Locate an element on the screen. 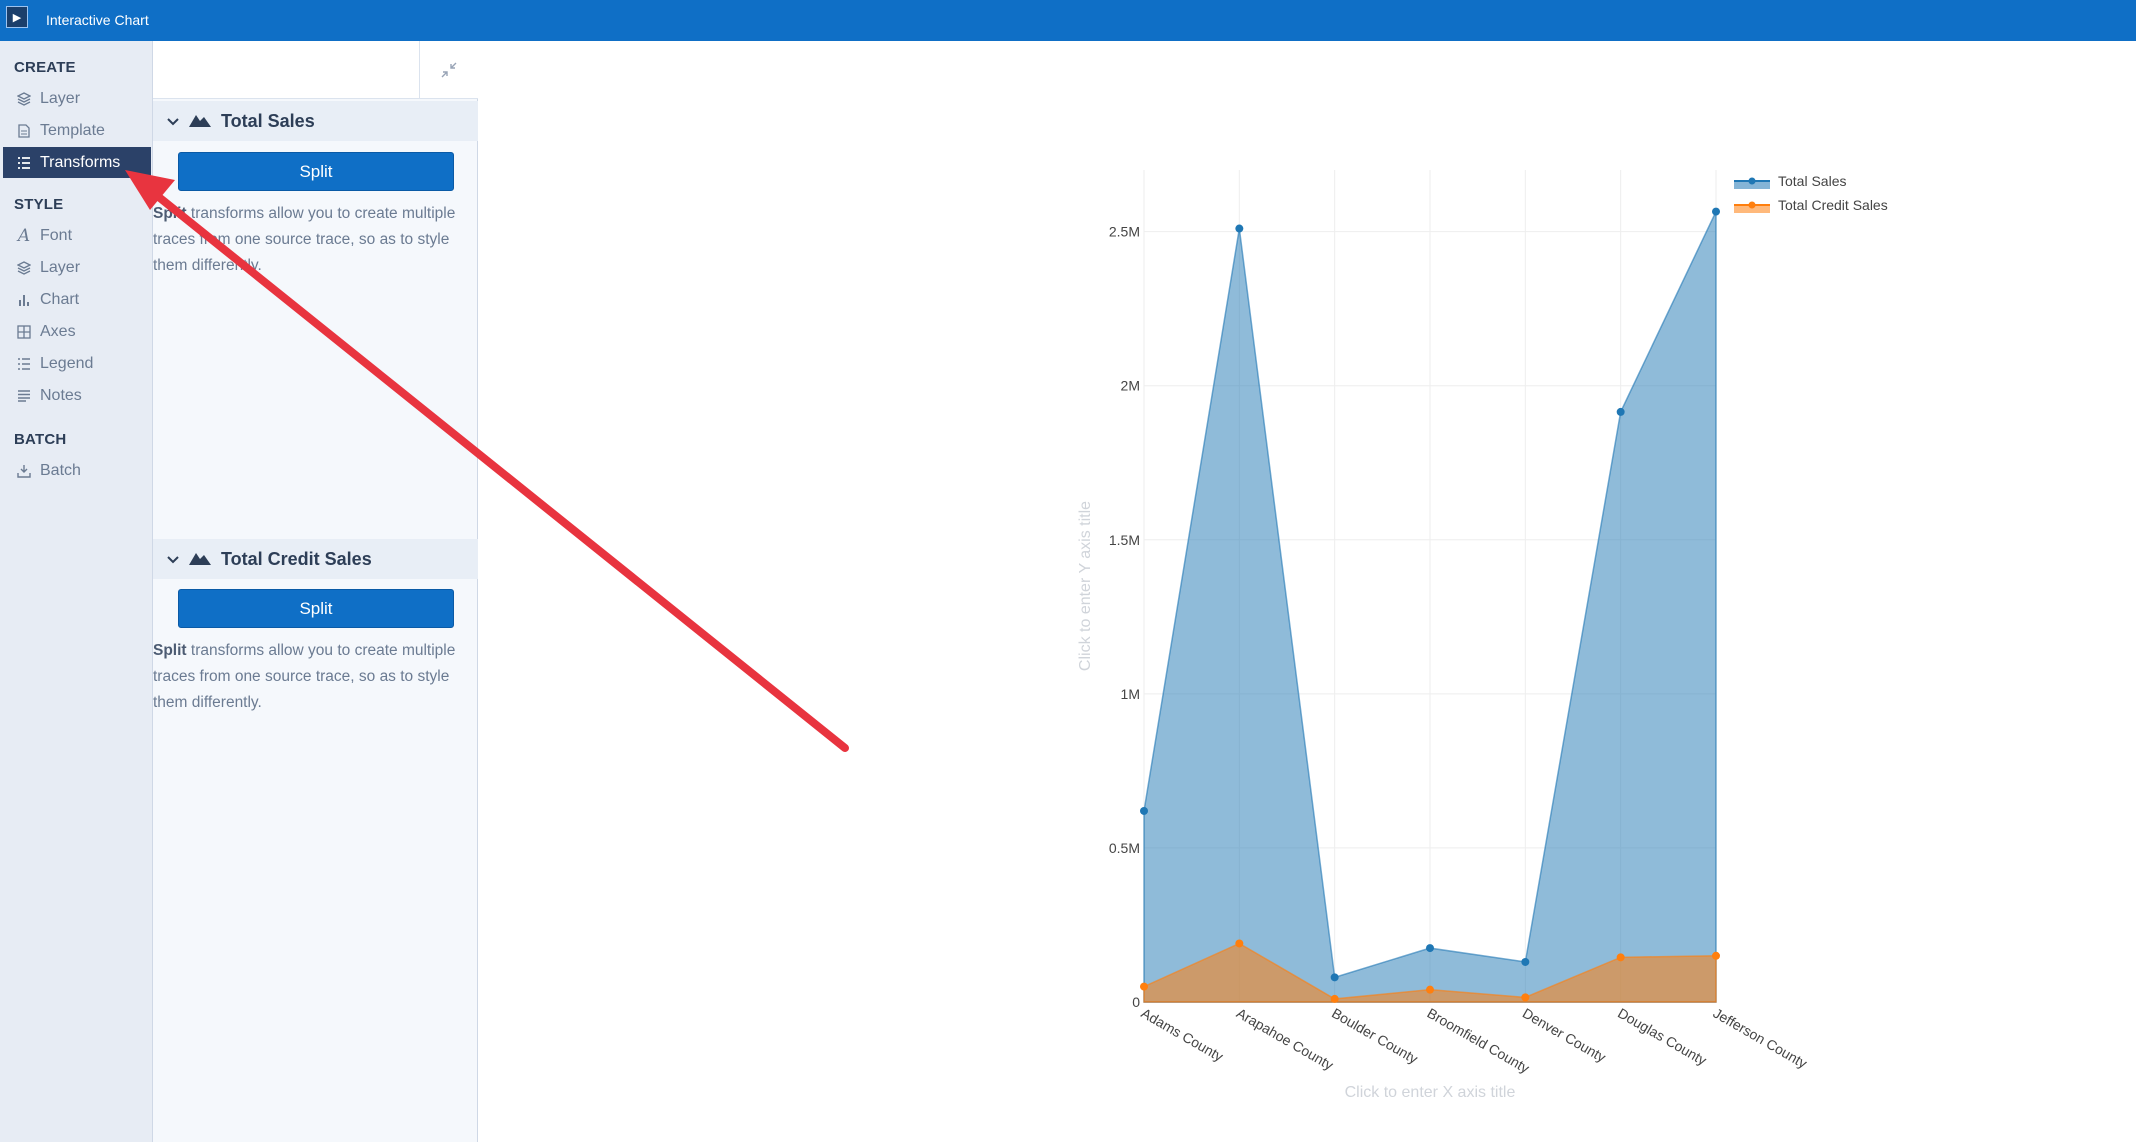 This screenshot has width=2136, height=1142. section-header-total-sales: Total Sales is located at coordinates (315, 121).